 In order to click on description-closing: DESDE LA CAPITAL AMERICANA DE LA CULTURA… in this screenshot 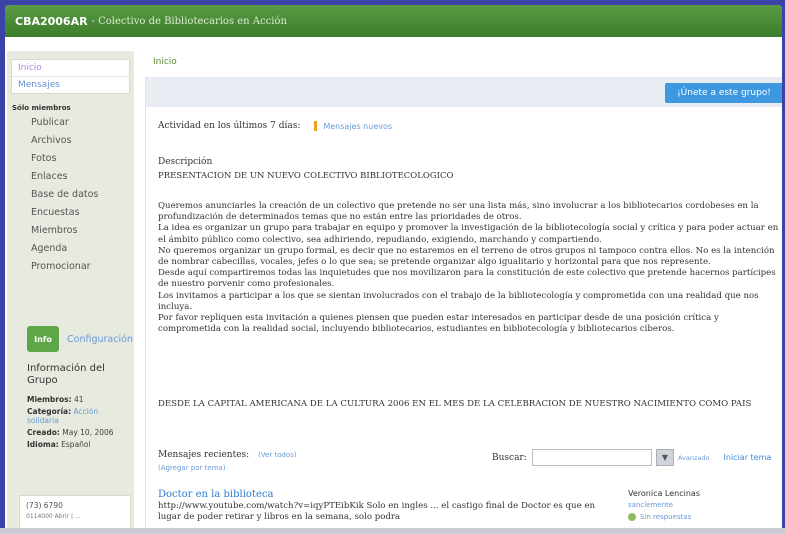, I will do `click(455, 404)`.